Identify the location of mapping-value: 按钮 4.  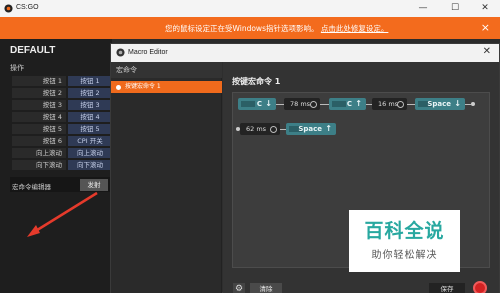
(90, 117).